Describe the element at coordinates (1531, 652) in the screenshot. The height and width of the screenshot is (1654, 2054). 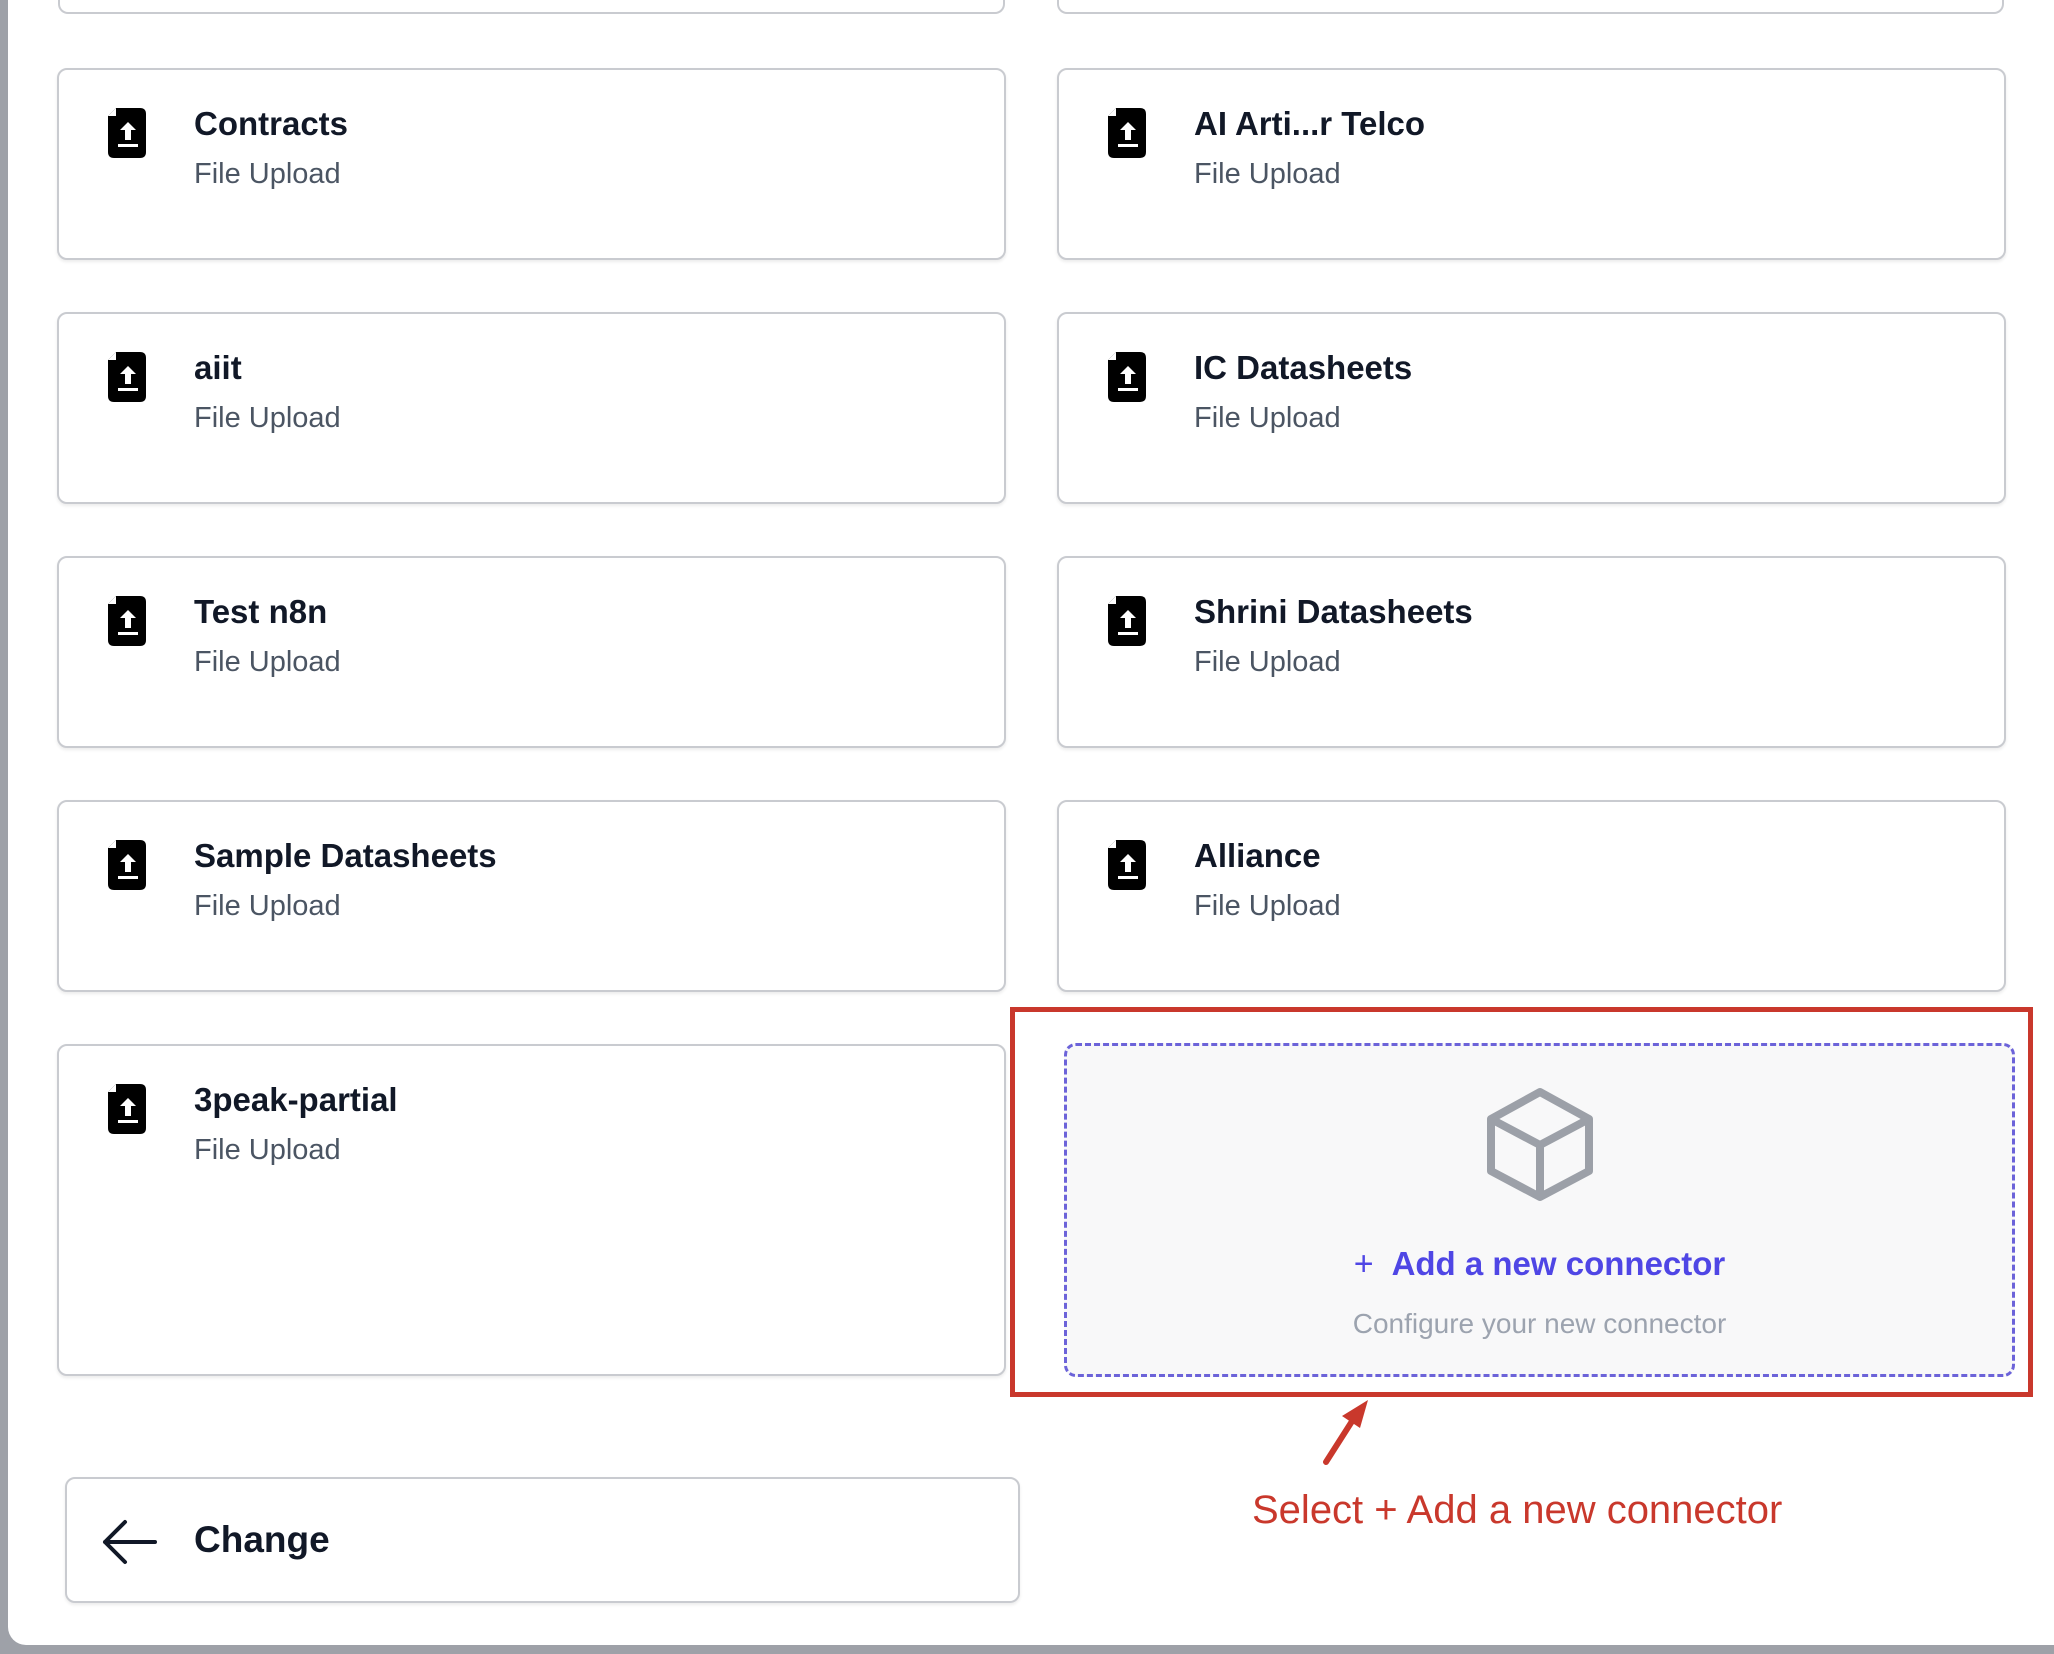
I see `connector-card-shrini-datasheets: Shrini Datasheets File Upload` at that location.